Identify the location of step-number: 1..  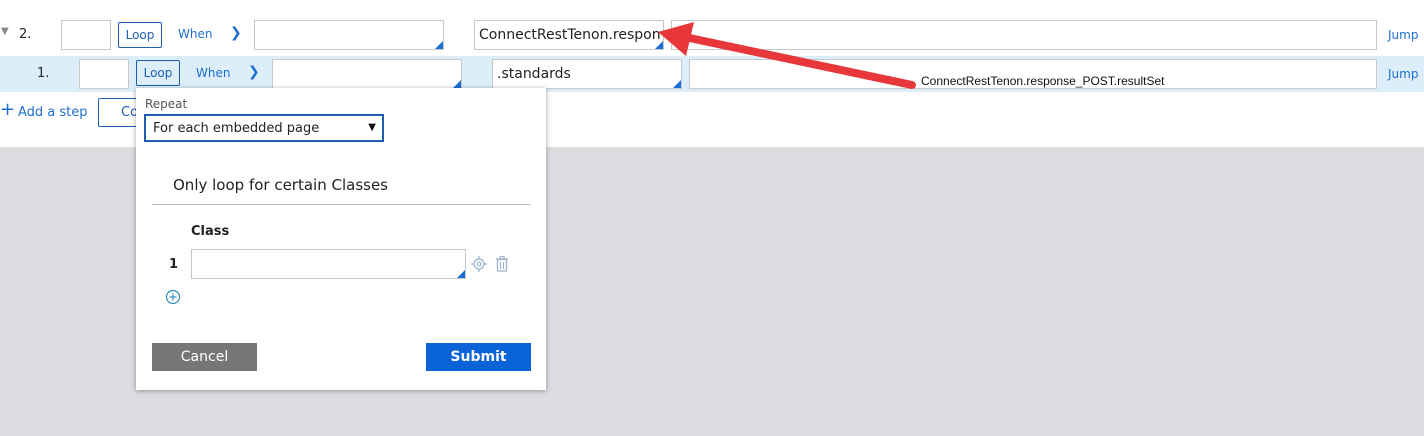
(43, 73).